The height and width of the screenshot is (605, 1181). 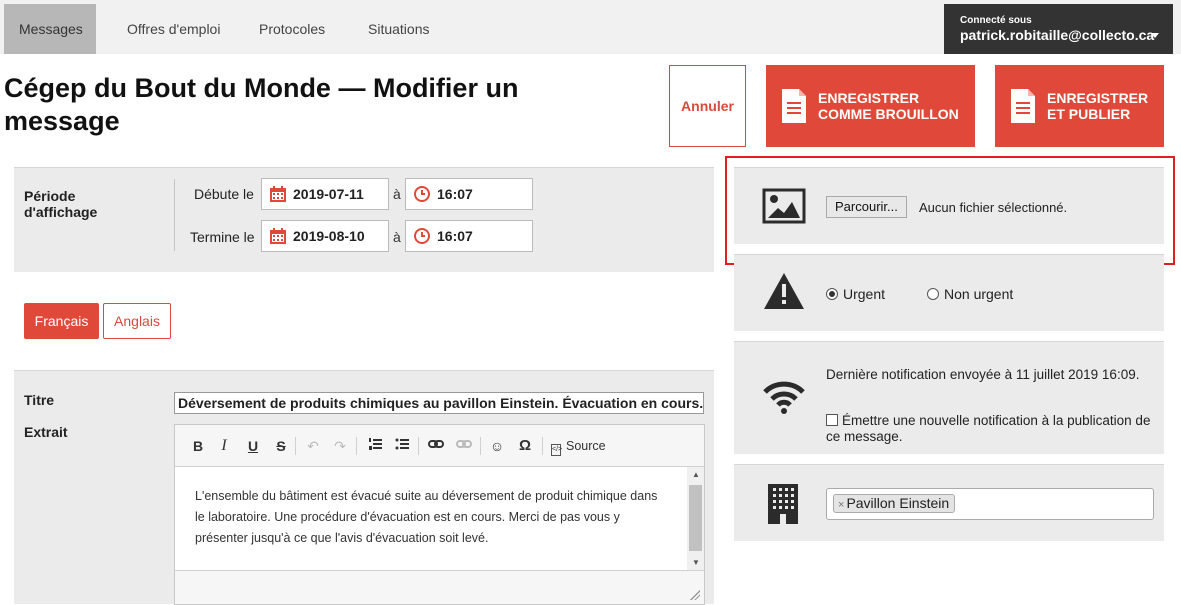 I want to click on start-time-value: 16:07, so click(x=455, y=194).